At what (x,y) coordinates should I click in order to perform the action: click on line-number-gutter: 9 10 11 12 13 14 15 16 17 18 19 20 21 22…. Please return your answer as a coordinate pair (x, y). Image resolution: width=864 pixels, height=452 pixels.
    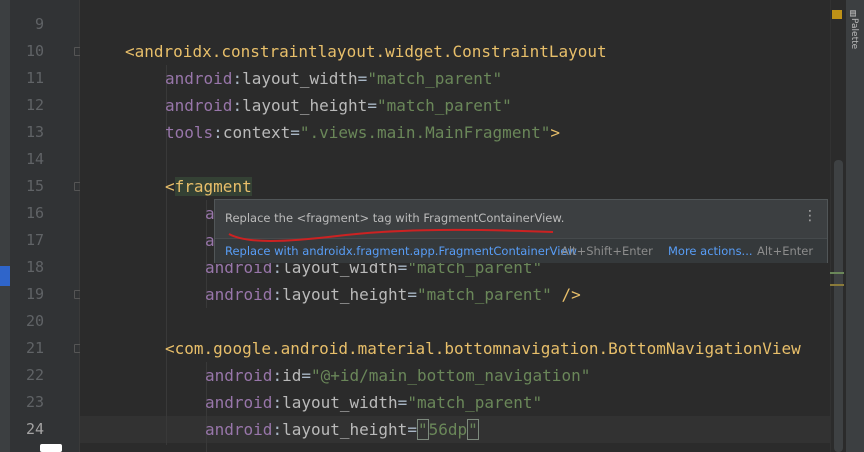
    Looking at the image, I should click on (46, 226).